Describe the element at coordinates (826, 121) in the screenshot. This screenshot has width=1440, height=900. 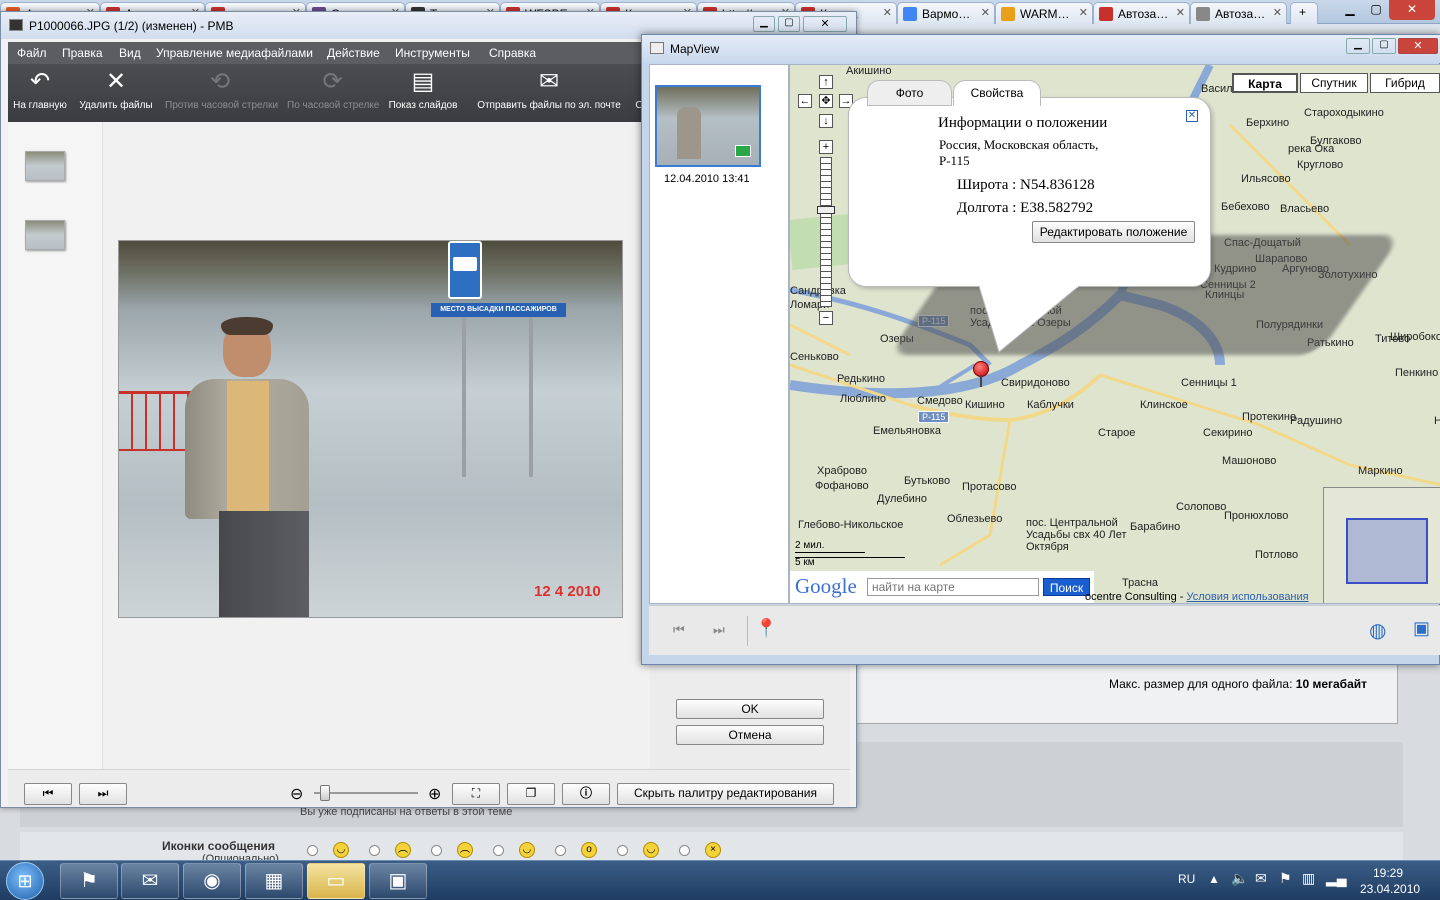
I see `pan-down-icon: ↓` at that location.